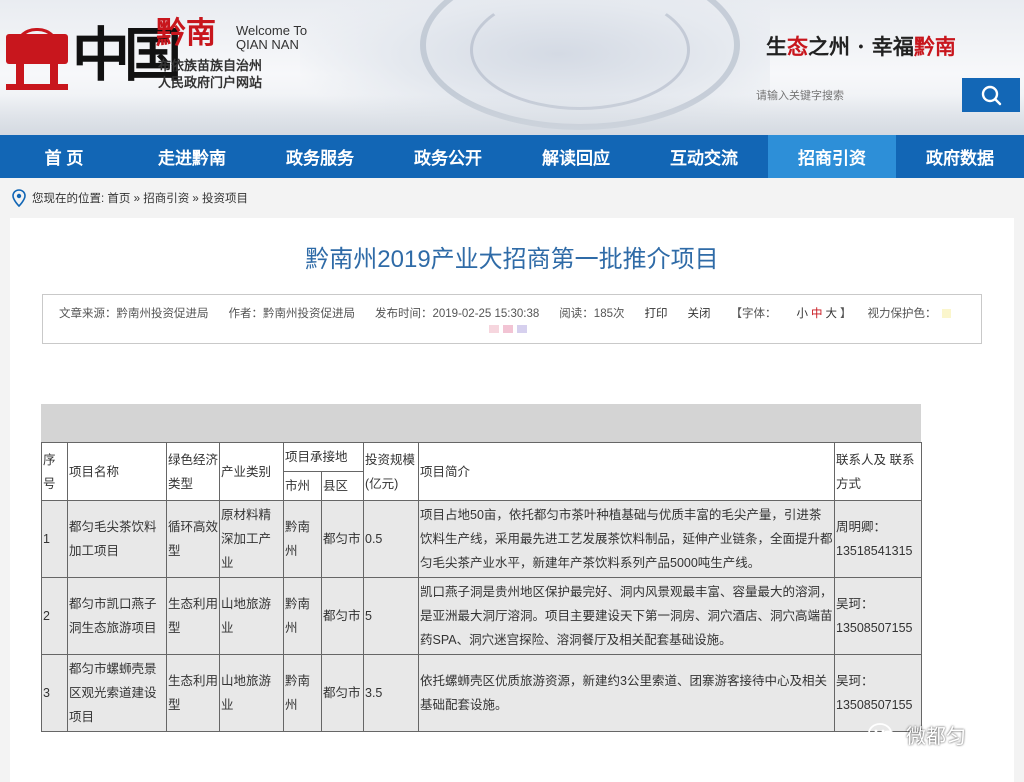  Describe the element at coordinates (302, 486) in the screenshot. I see `header-city: 市州` at that location.